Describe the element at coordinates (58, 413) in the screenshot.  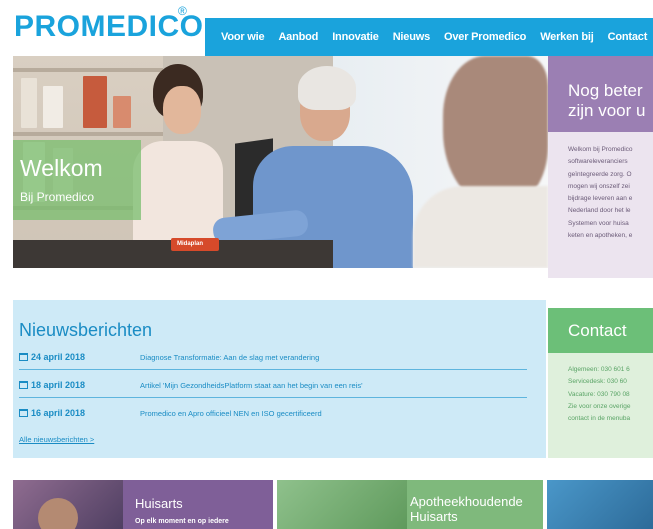
I see `news-date-text: 16 april 2018` at that location.